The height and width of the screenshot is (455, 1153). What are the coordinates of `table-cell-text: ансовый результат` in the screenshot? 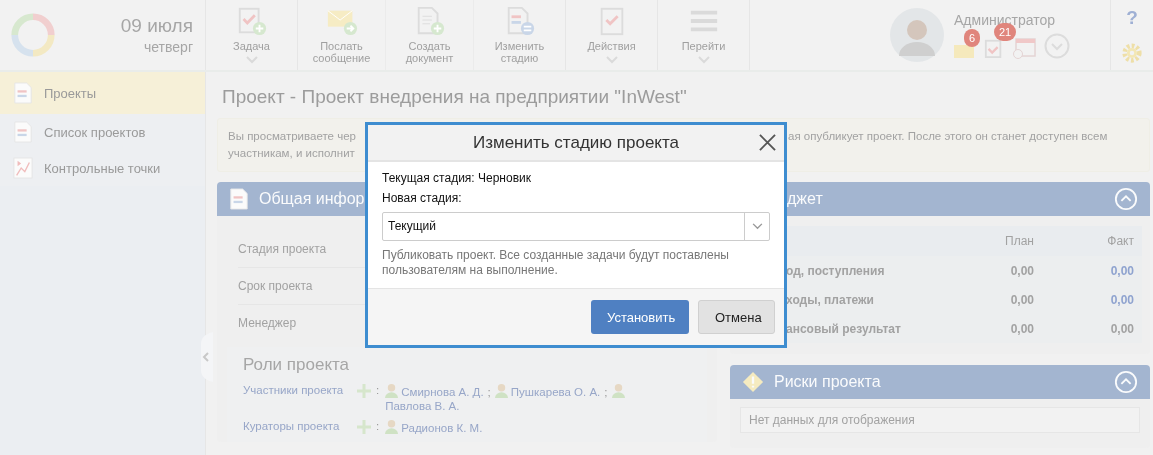 It's located at (843, 328).